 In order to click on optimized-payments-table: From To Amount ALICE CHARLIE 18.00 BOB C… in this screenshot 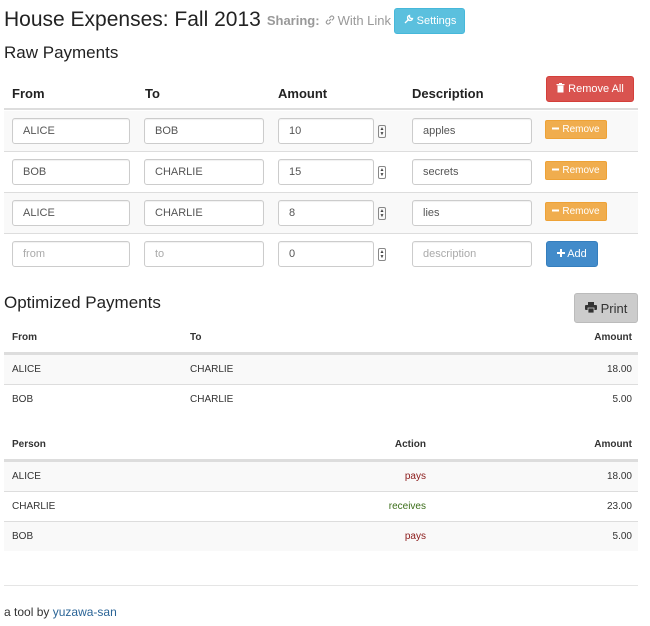, I will do `click(321, 369)`.